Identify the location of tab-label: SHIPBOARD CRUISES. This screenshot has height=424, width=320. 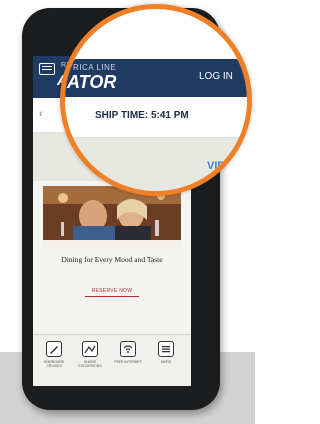
(54, 364).